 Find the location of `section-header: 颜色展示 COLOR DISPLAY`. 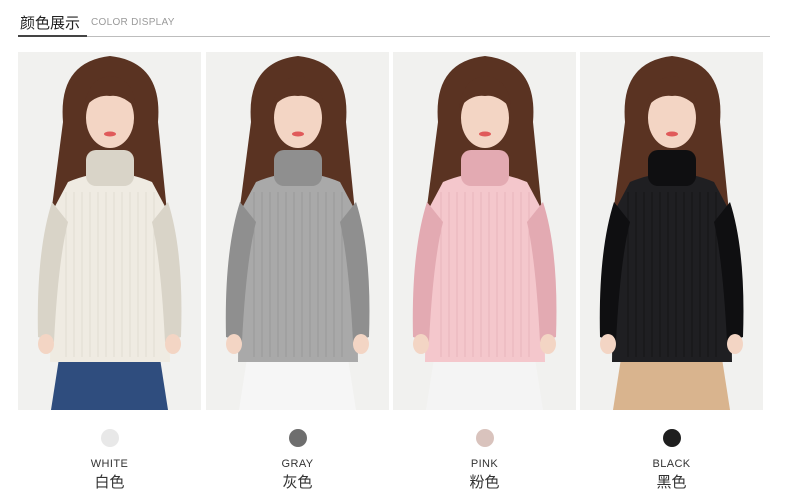

section-header: 颜色展示 COLOR DISPLAY is located at coordinates (394, 24).